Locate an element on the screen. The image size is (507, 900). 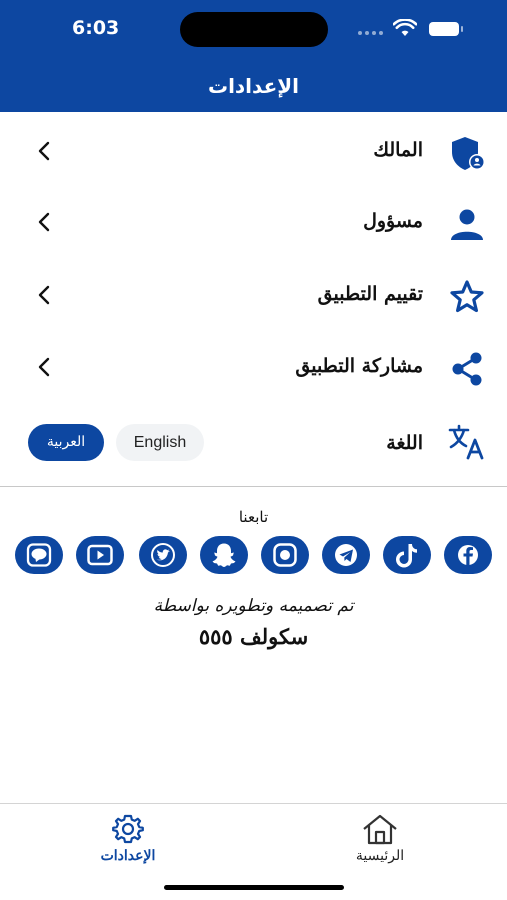
settings-item-share-app: مشاركة التطبيق is located at coordinates (253, 367).